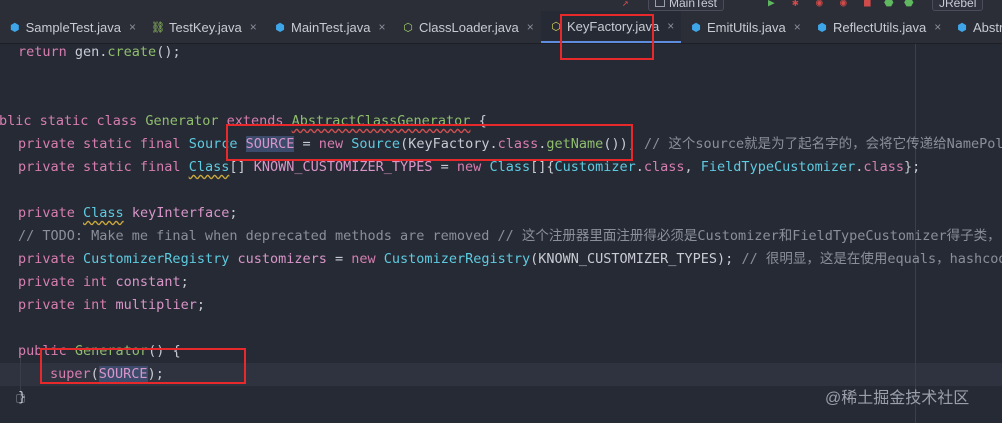 This screenshot has width=1002, height=423. I want to click on package-icon: ⛓, so click(158, 27).